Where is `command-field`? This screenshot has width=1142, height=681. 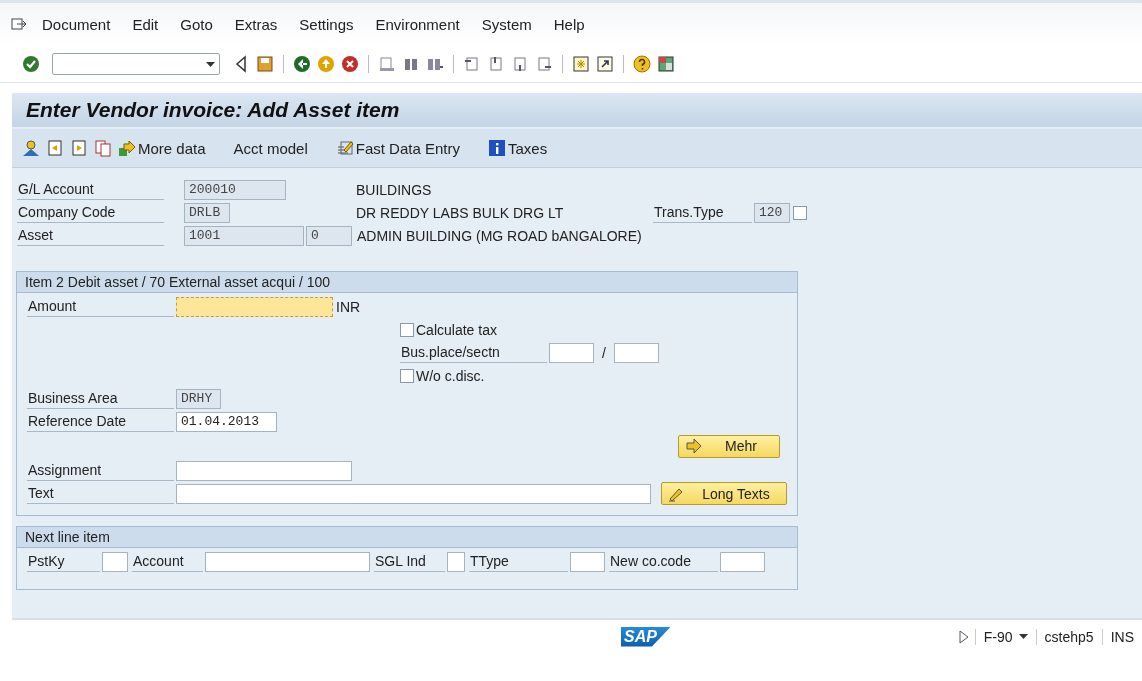 command-field is located at coordinates (136, 64).